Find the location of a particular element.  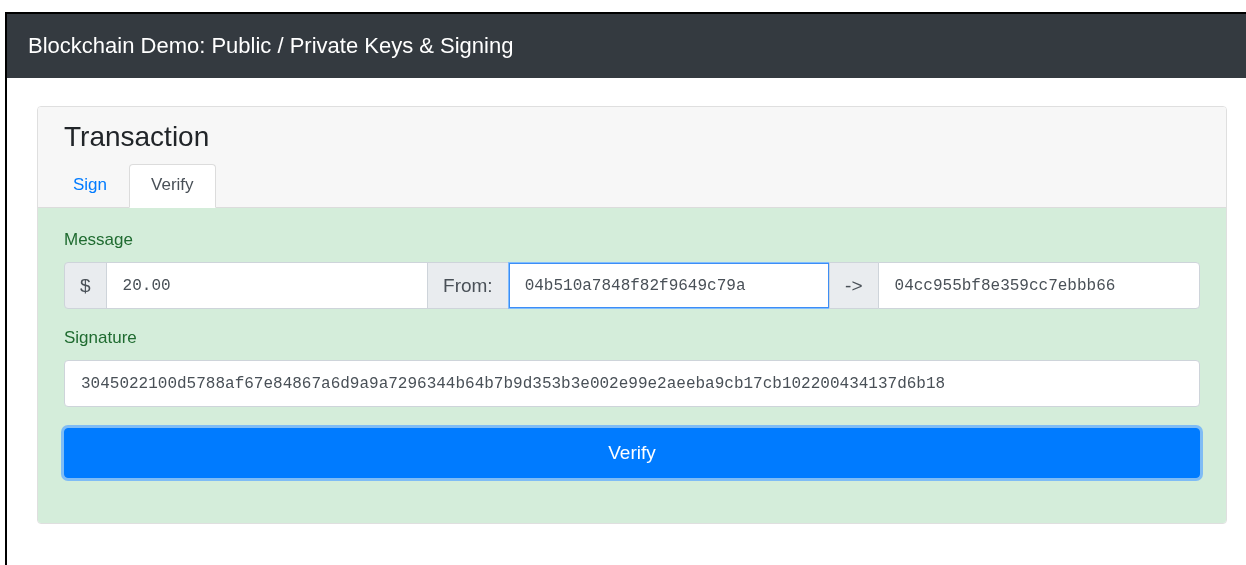

verify-button: Verify is located at coordinates (632, 453).